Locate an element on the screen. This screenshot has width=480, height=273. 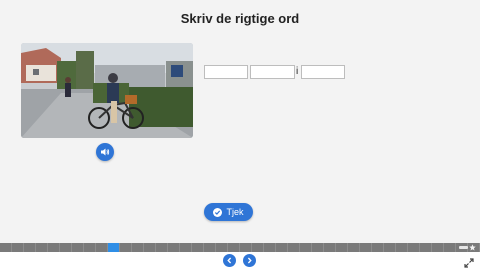
exercise-photo is located at coordinates (107, 90).